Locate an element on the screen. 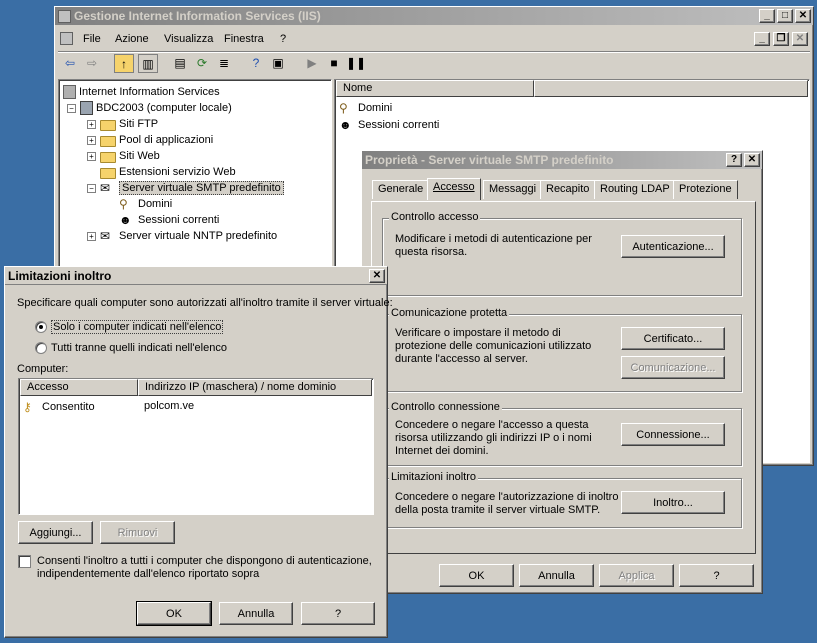  tree-item-label: Siti FTP is located at coordinates (139, 124).